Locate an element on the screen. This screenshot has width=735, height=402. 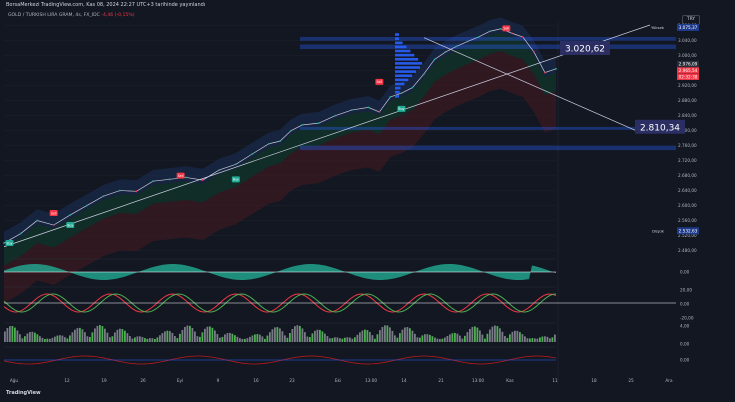
price-tag-value: 02:32:38 is located at coordinates (688, 76).